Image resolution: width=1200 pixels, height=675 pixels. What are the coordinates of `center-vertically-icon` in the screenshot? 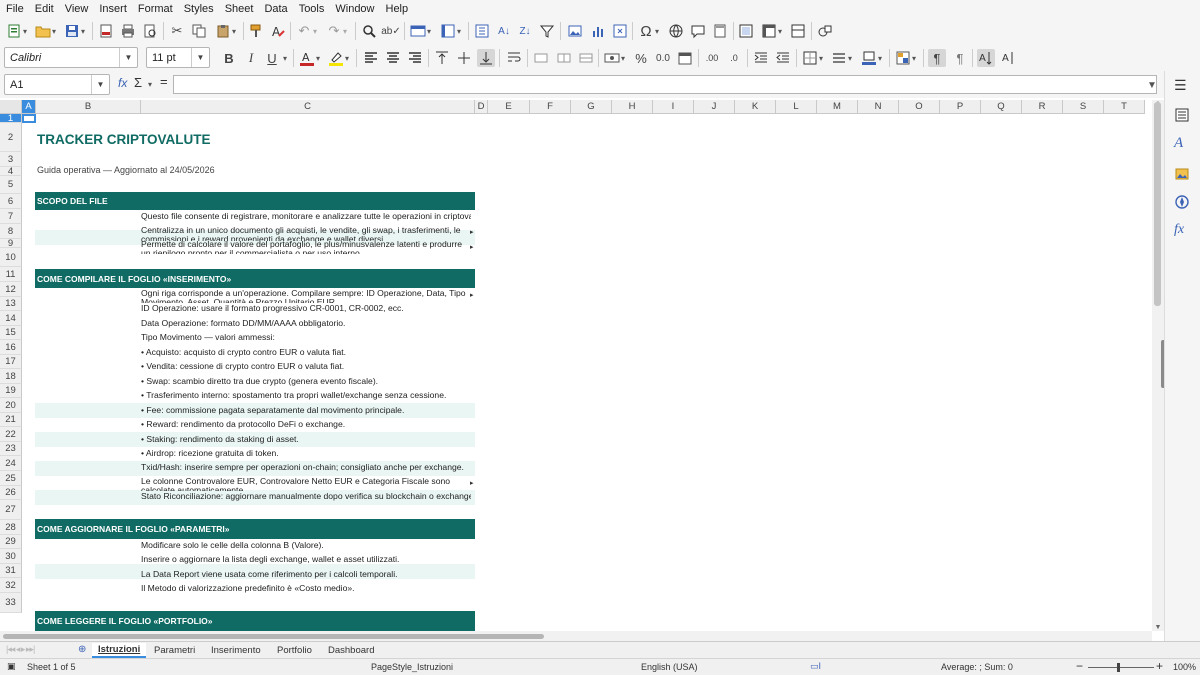 It's located at (464, 58).